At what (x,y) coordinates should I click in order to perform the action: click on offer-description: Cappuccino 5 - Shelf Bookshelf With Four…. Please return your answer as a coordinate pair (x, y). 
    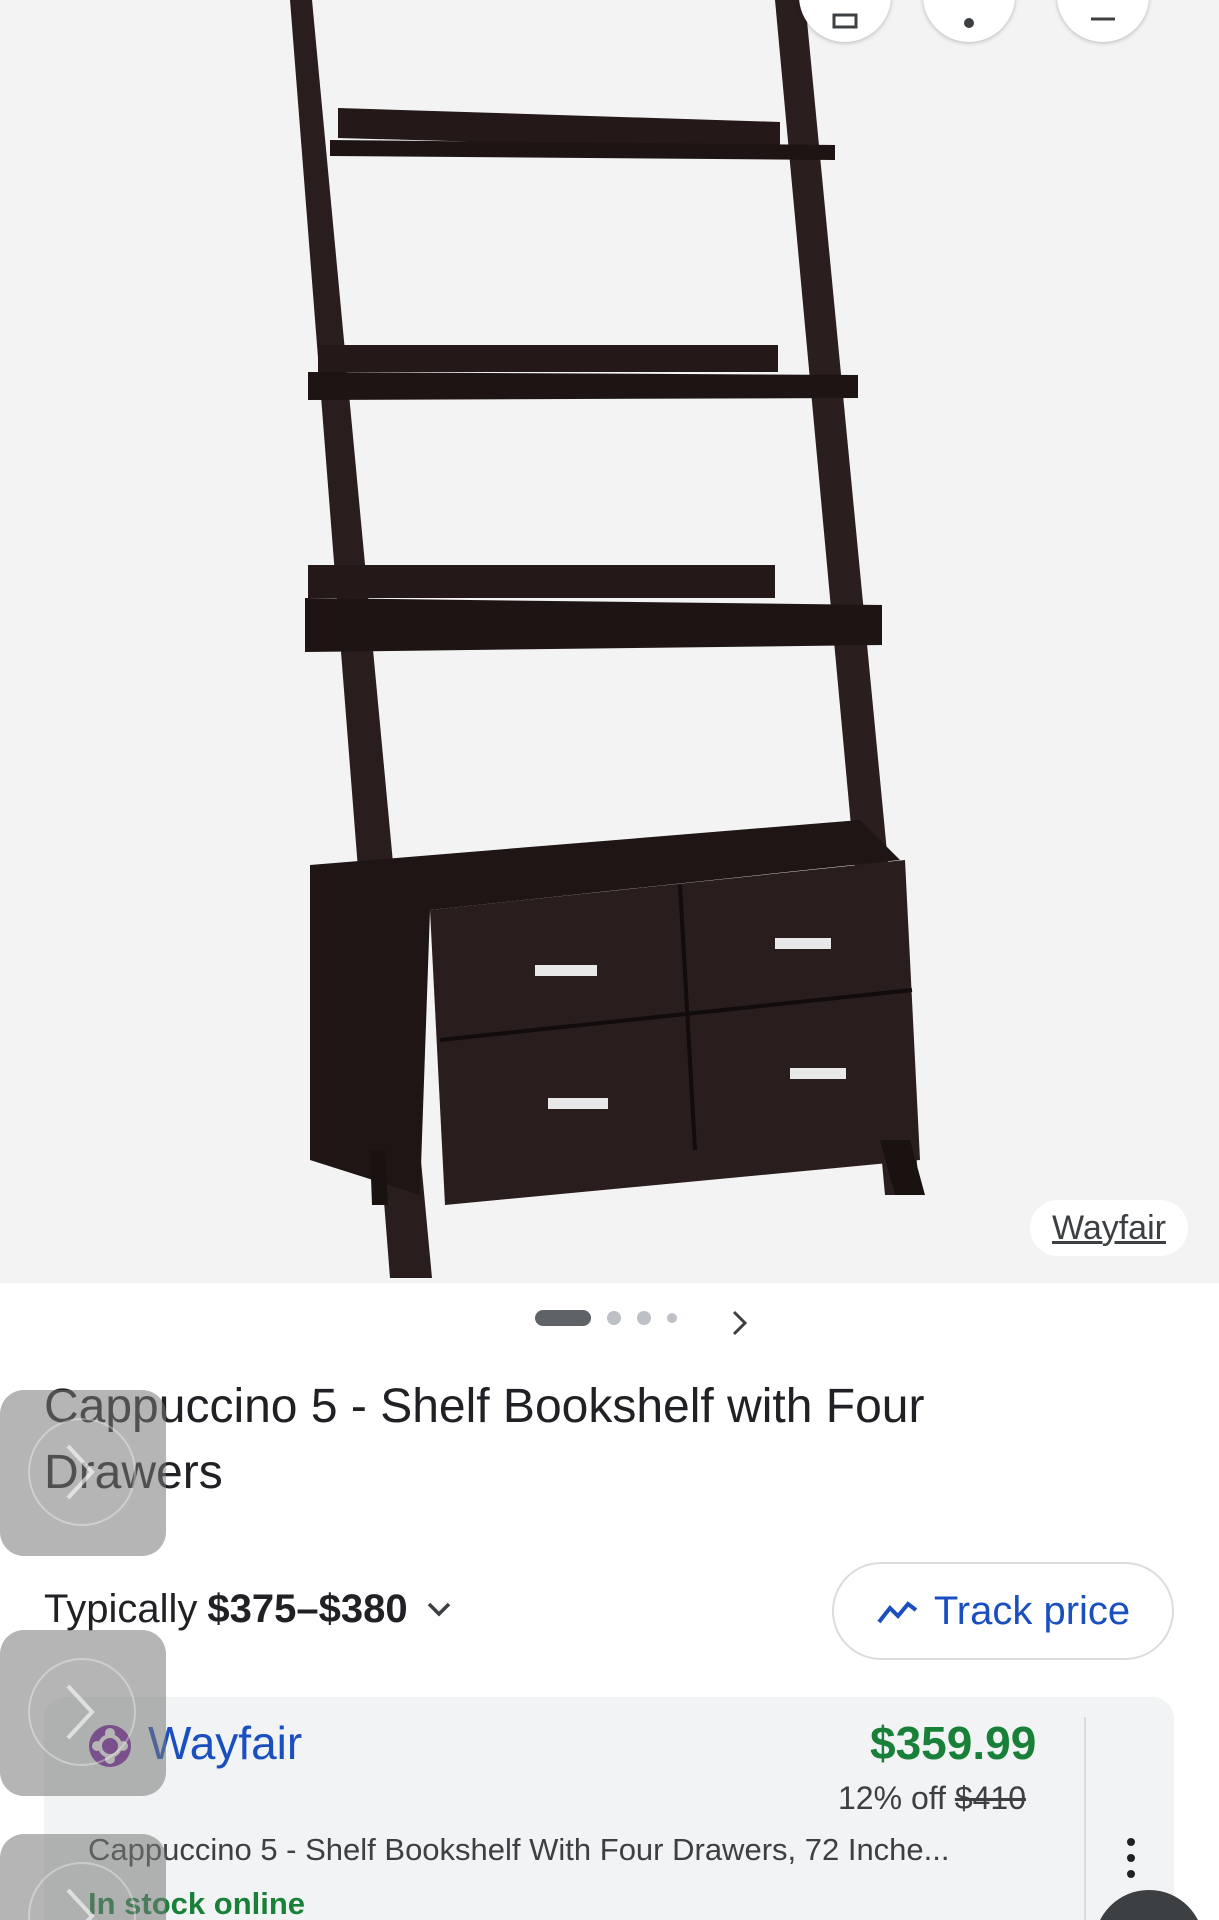
    Looking at the image, I should click on (558, 1850).